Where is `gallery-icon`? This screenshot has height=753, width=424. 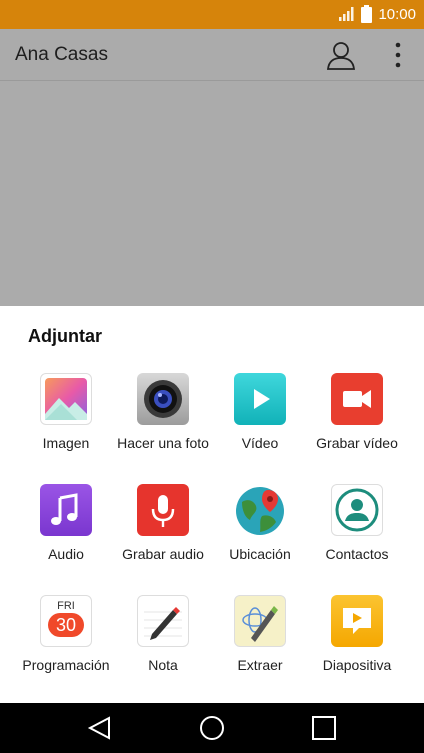
gallery-icon is located at coordinates (66, 399).